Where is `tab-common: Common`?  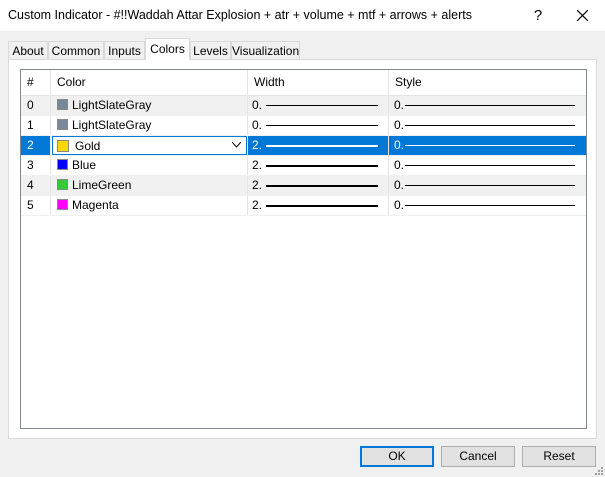
tab-common: Common is located at coordinates (76, 50).